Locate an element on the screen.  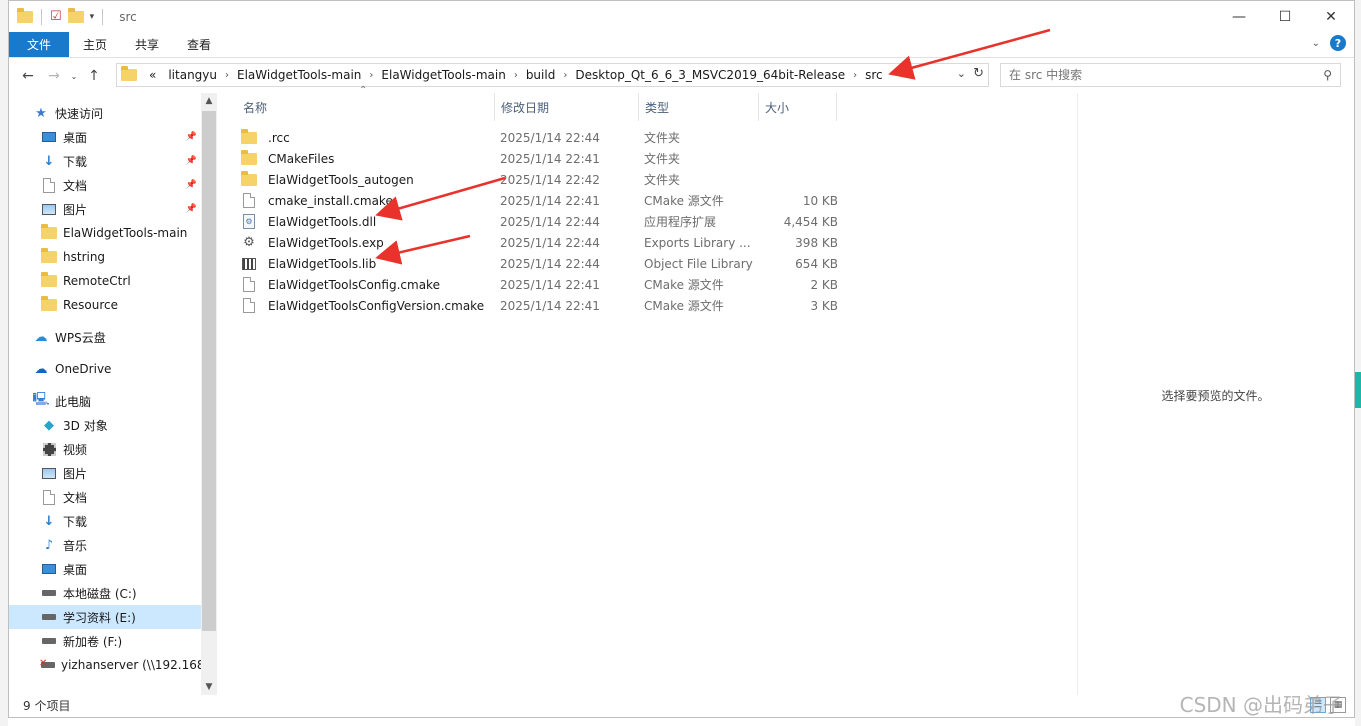
tab-file: 文件 is located at coordinates (39, 44).